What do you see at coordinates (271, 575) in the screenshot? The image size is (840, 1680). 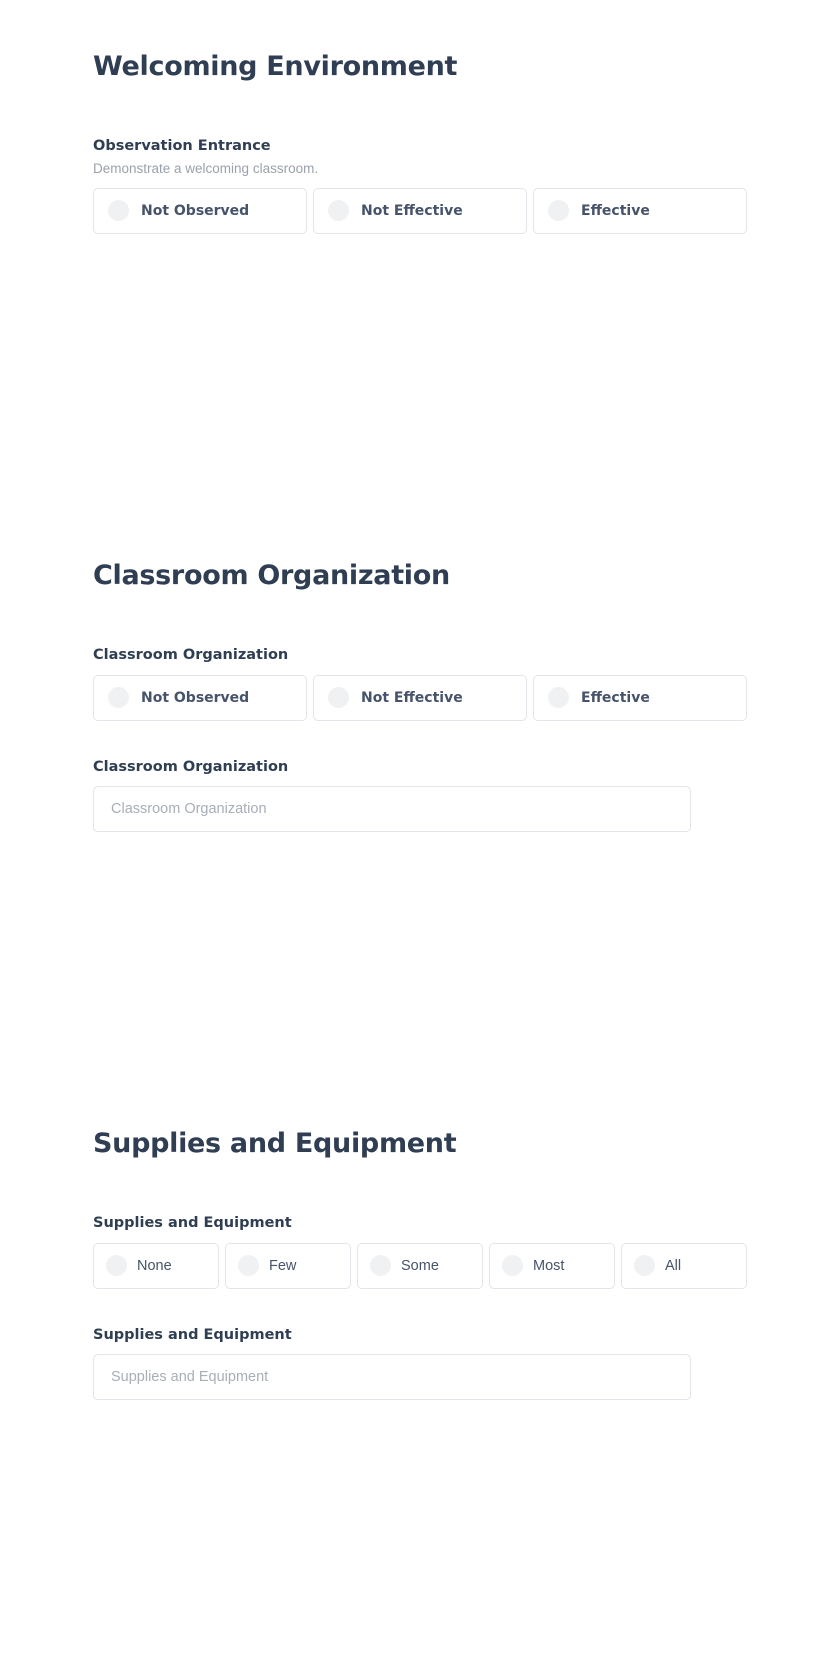 I see `section-title: Classroom Organization` at bounding box center [271, 575].